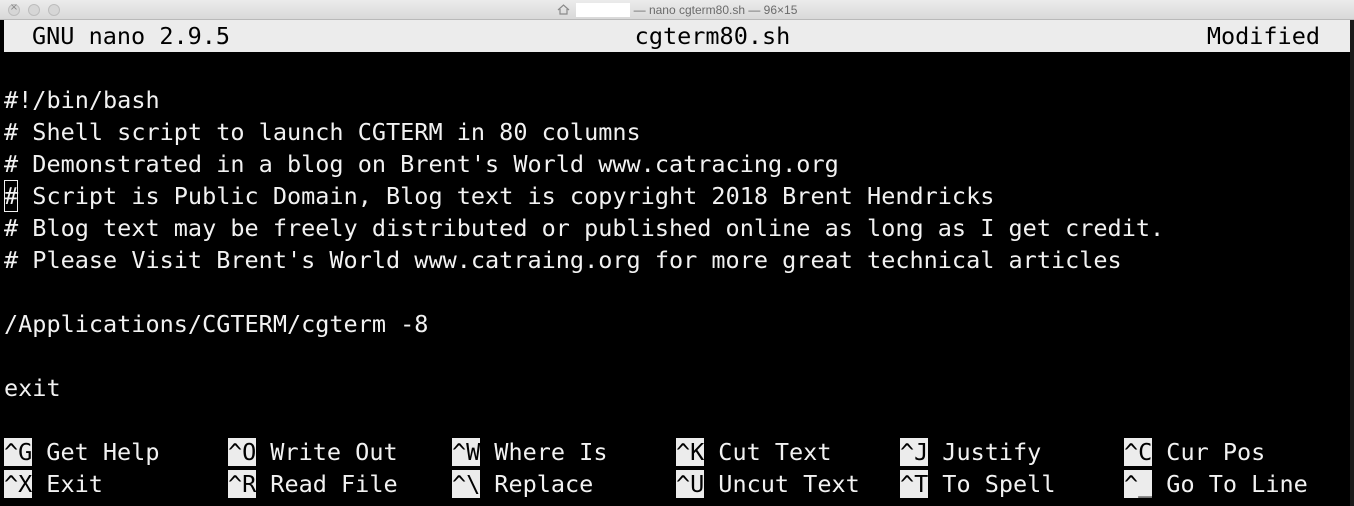  Describe the element at coordinates (18, 484) in the screenshot. I see `shortcut-key: ^X` at that location.